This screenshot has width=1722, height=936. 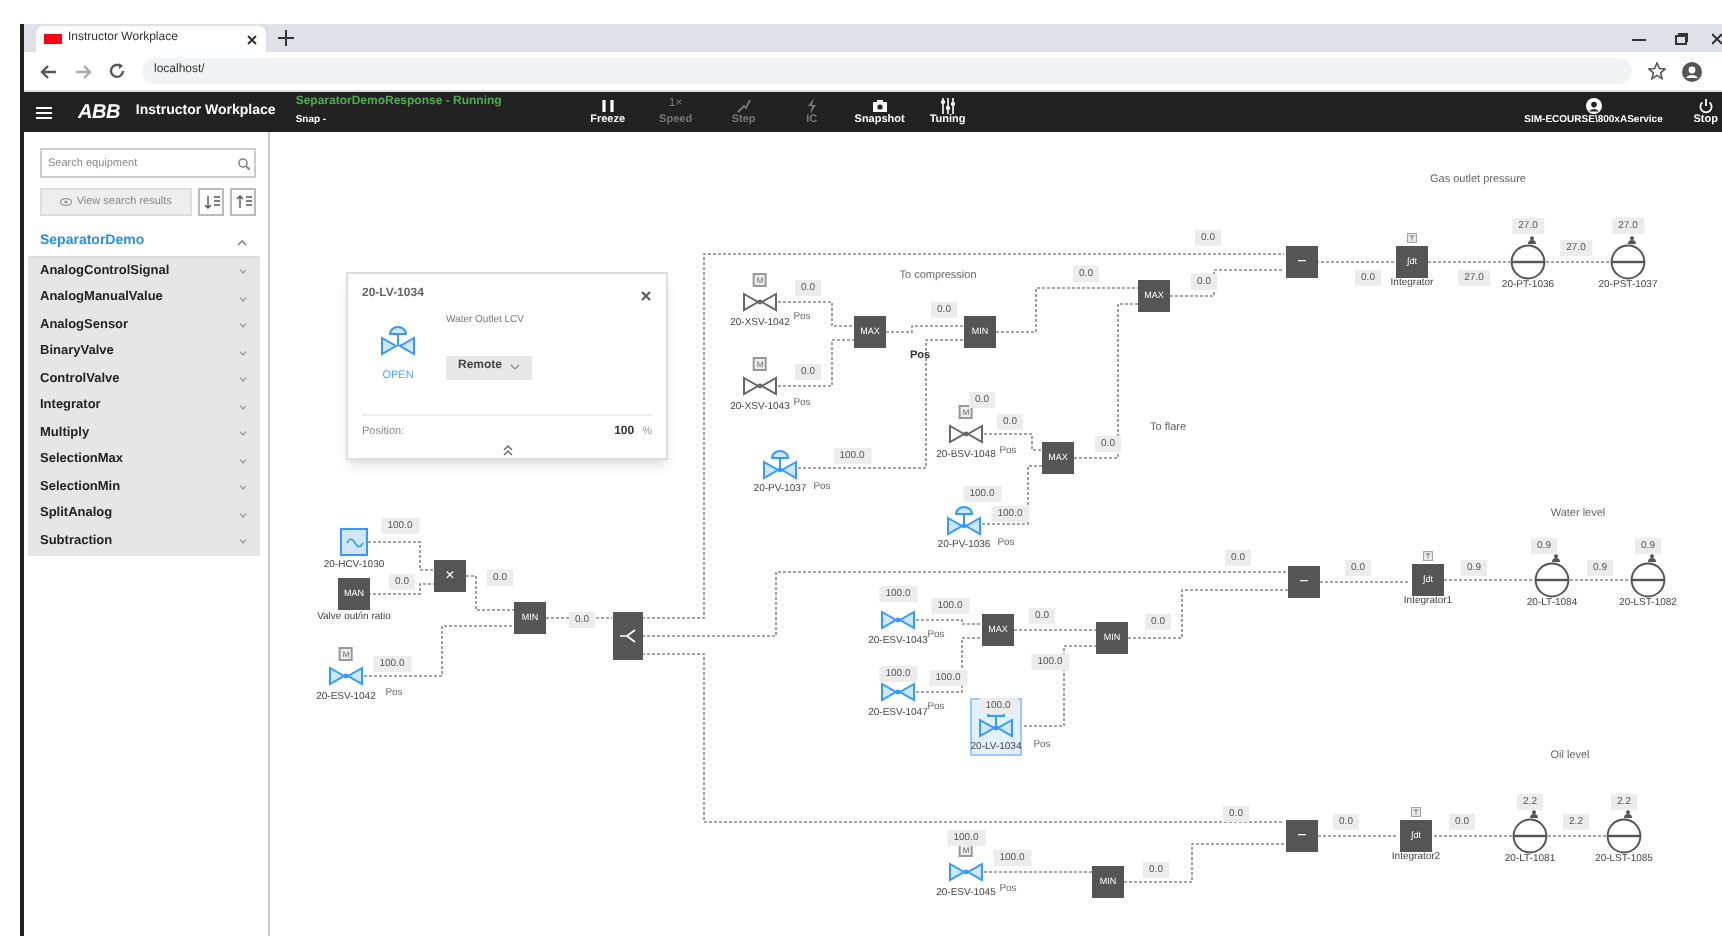 What do you see at coordinates (947, 105) in the screenshot?
I see `sliders-icon` at bounding box center [947, 105].